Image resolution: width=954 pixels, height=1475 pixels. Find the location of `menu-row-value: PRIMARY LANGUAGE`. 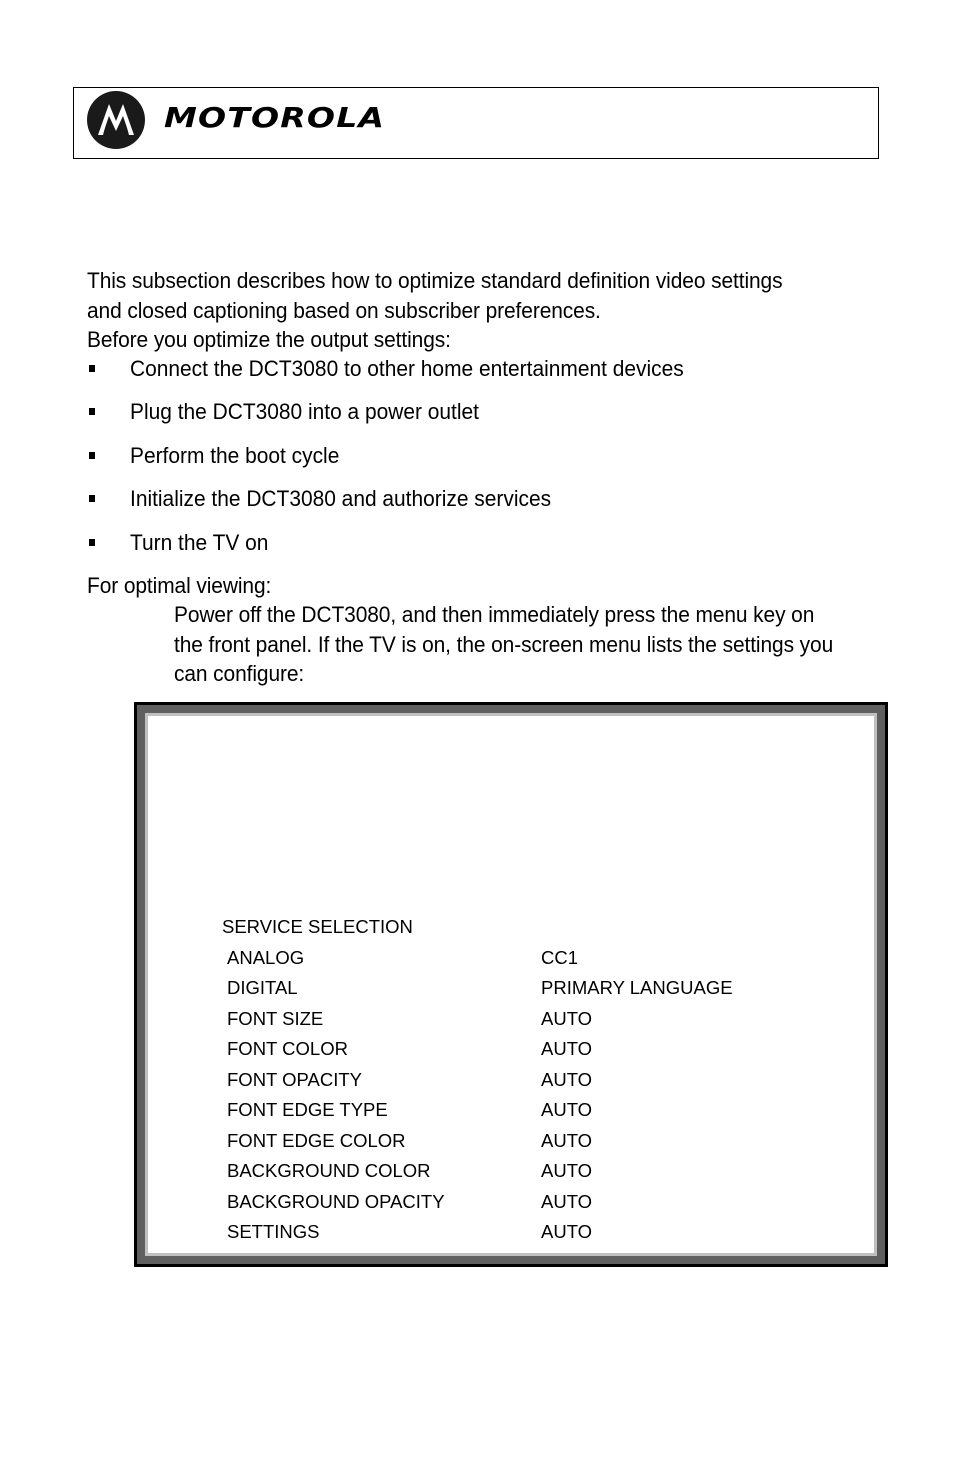

menu-row-value: PRIMARY LANGUAGE is located at coordinates (637, 987).